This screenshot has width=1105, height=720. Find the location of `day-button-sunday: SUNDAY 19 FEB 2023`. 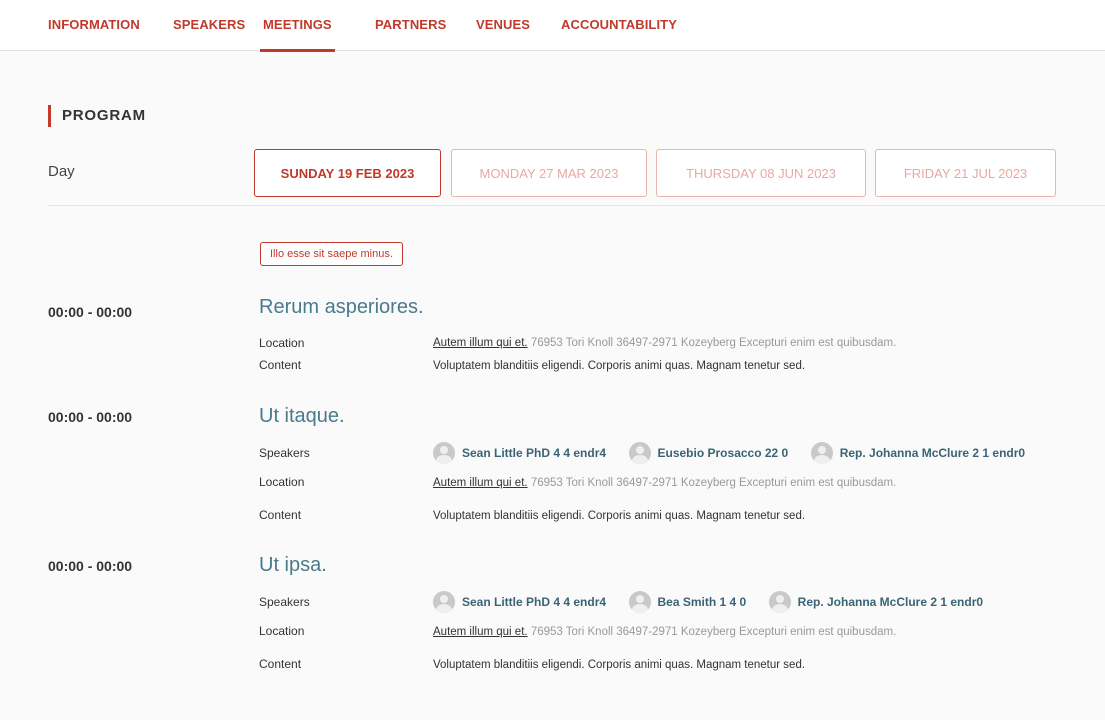

day-button-sunday: SUNDAY 19 FEB 2023 is located at coordinates (347, 173).